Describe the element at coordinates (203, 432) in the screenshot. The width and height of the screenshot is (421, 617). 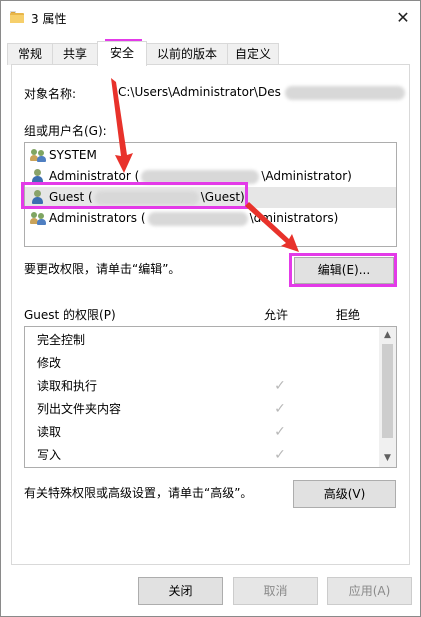
I see `permission-row: 读取 ✓` at that location.